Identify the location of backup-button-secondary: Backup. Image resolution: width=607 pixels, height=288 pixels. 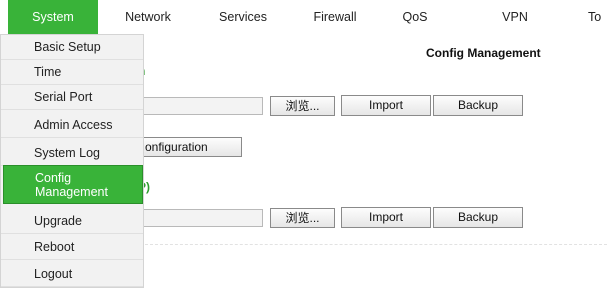
(478, 217).